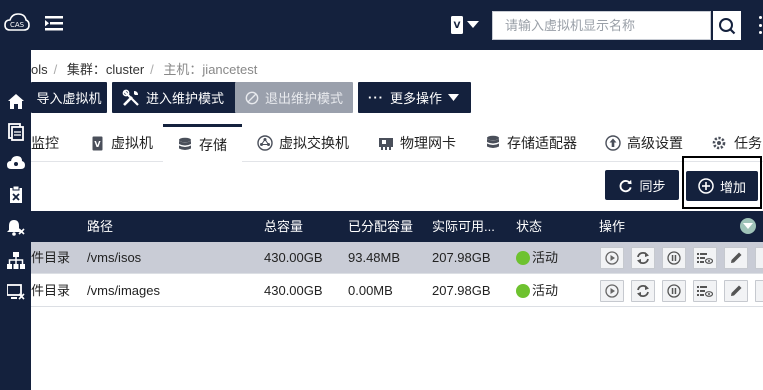  Describe the element at coordinates (493, 143) in the screenshot. I see `database-icon` at that location.